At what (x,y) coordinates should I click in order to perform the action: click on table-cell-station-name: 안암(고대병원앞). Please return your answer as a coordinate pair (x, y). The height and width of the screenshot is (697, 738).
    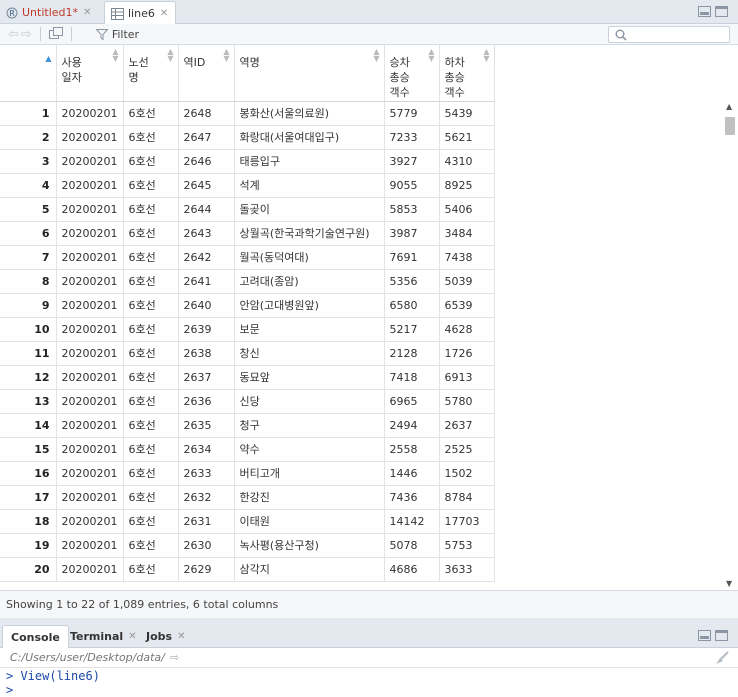
    Looking at the image, I should click on (309, 305).